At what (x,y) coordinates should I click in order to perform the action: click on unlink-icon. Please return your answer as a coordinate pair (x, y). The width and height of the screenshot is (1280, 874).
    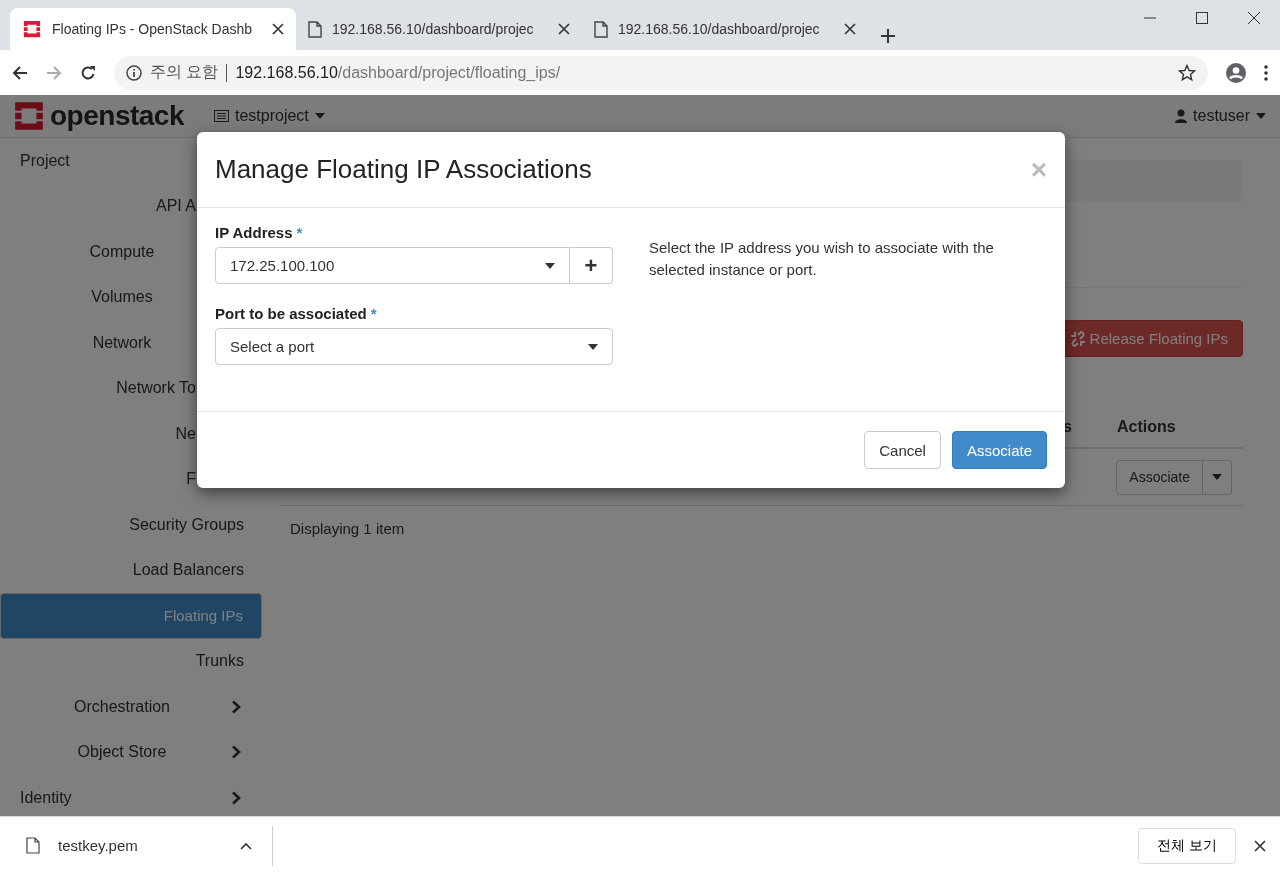
    Looking at the image, I should click on (1077, 338).